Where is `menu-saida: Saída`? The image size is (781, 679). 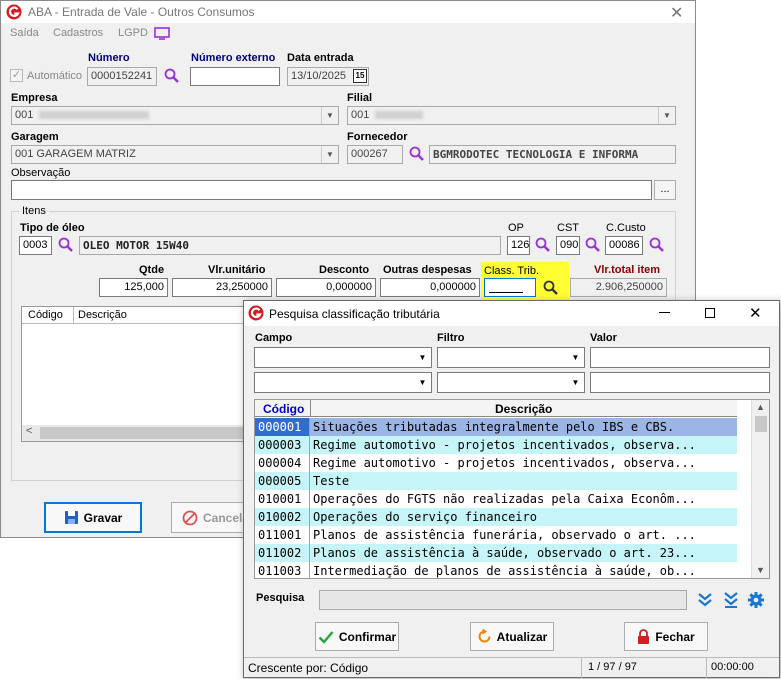 menu-saida: Saída is located at coordinates (24, 33).